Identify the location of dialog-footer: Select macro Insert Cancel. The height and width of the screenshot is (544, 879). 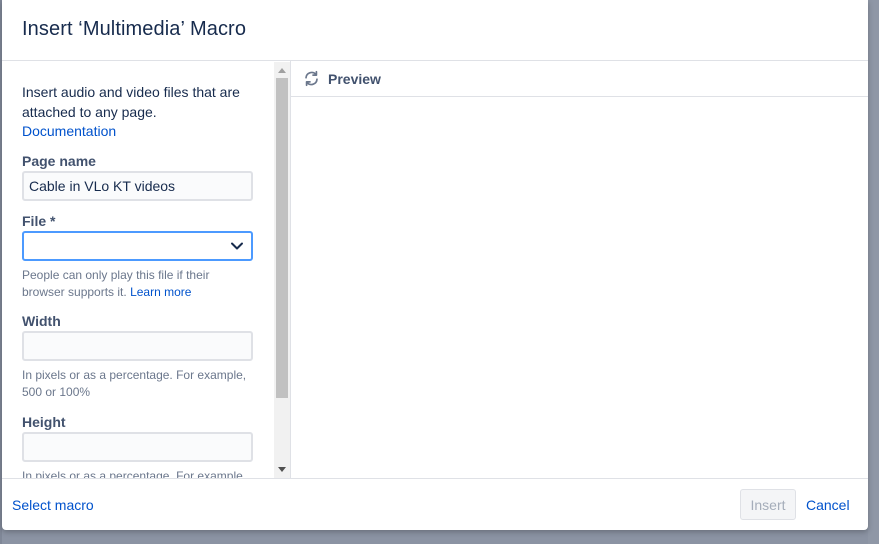
(435, 504).